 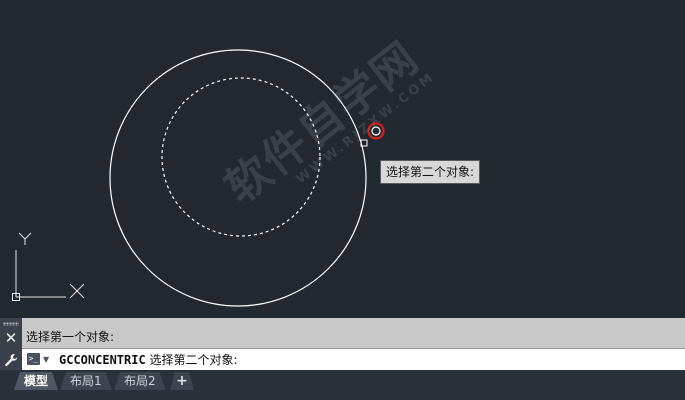 What do you see at coordinates (353, 359) in the screenshot?
I see `command-input: >_ ▼ GCCONCENTRIC 选择第二个对象:` at bounding box center [353, 359].